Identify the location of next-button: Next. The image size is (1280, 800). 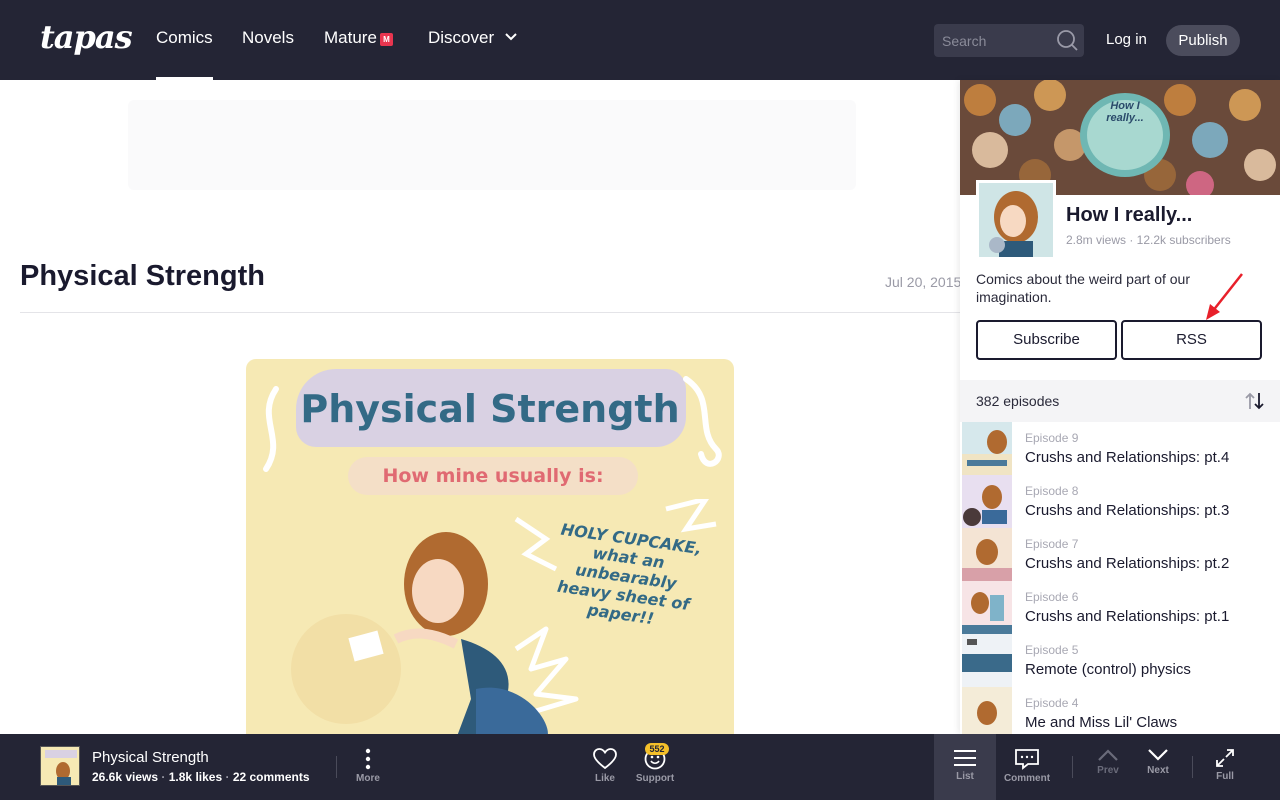
(1158, 767).